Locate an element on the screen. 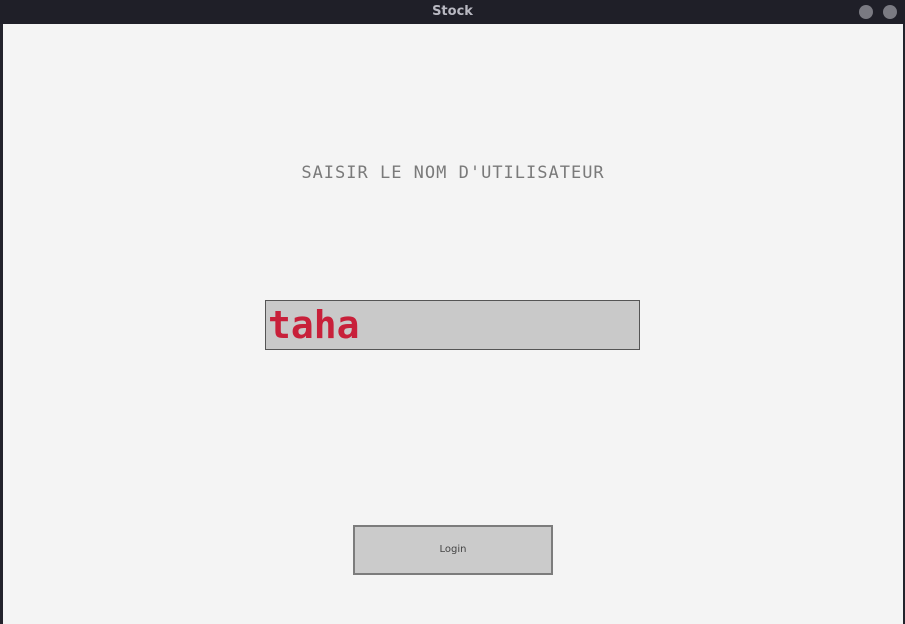  window-titlebar: Stock is located at coordinates (452, 12).